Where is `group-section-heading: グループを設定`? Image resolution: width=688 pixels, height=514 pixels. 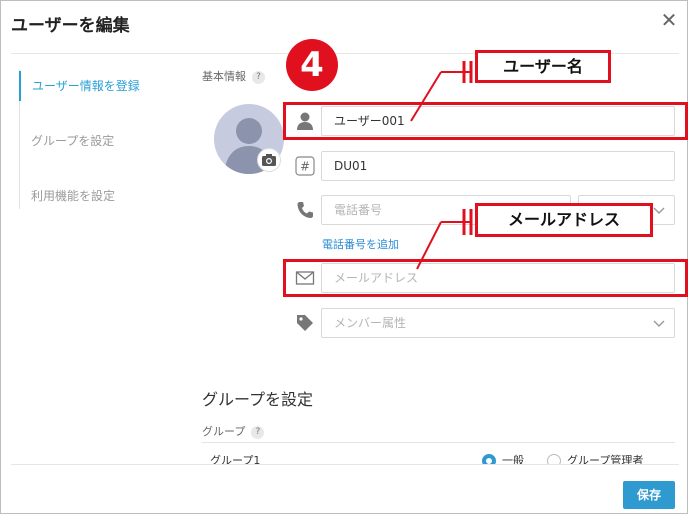
group-section-heading: グループを設定 is located at coordinates (258, 399).